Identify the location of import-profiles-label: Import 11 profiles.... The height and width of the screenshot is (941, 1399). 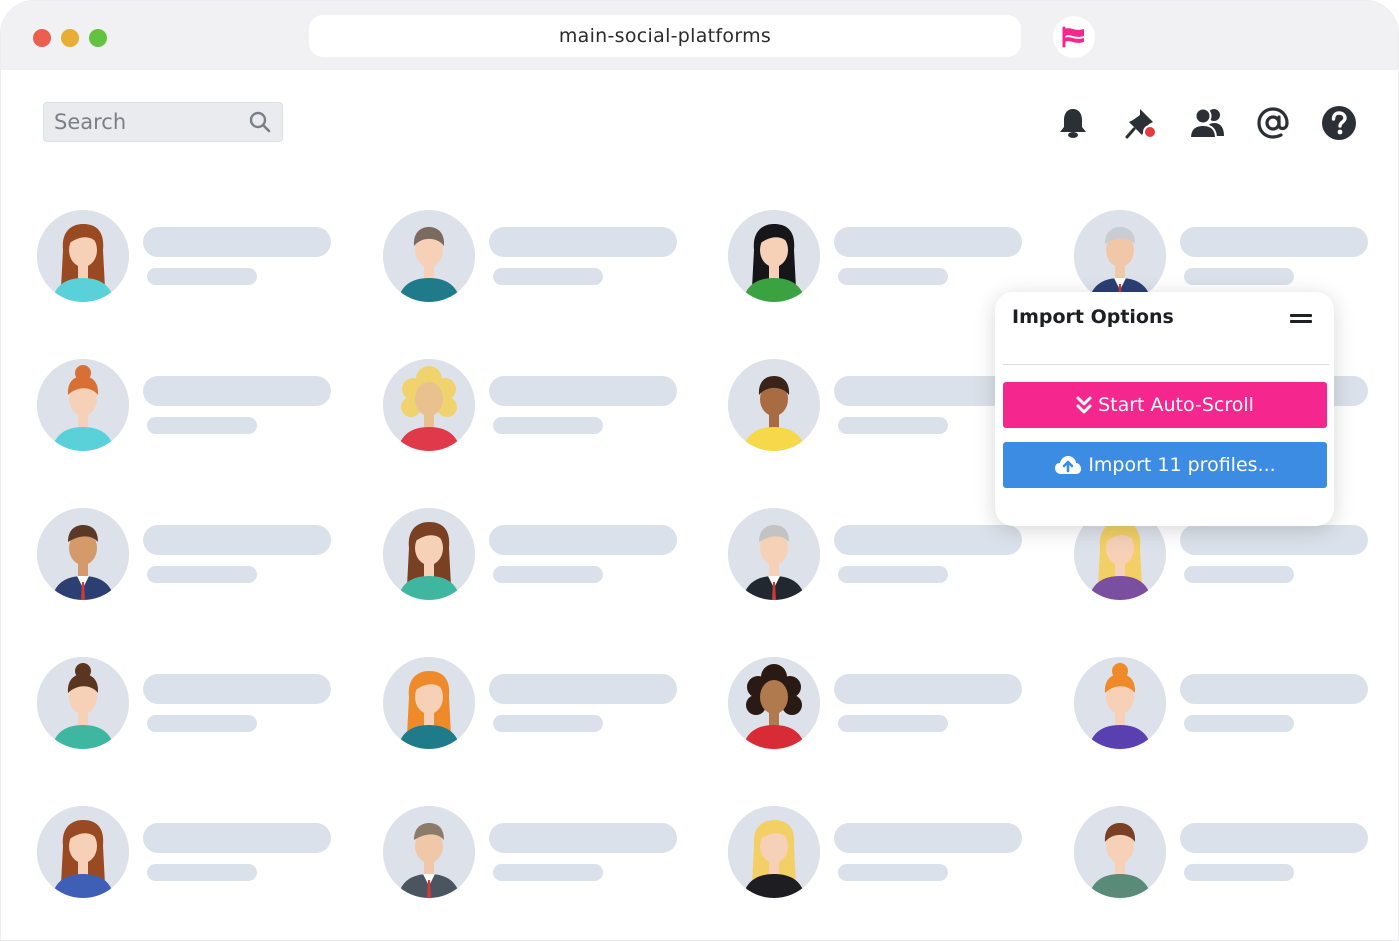
(1182, 465).